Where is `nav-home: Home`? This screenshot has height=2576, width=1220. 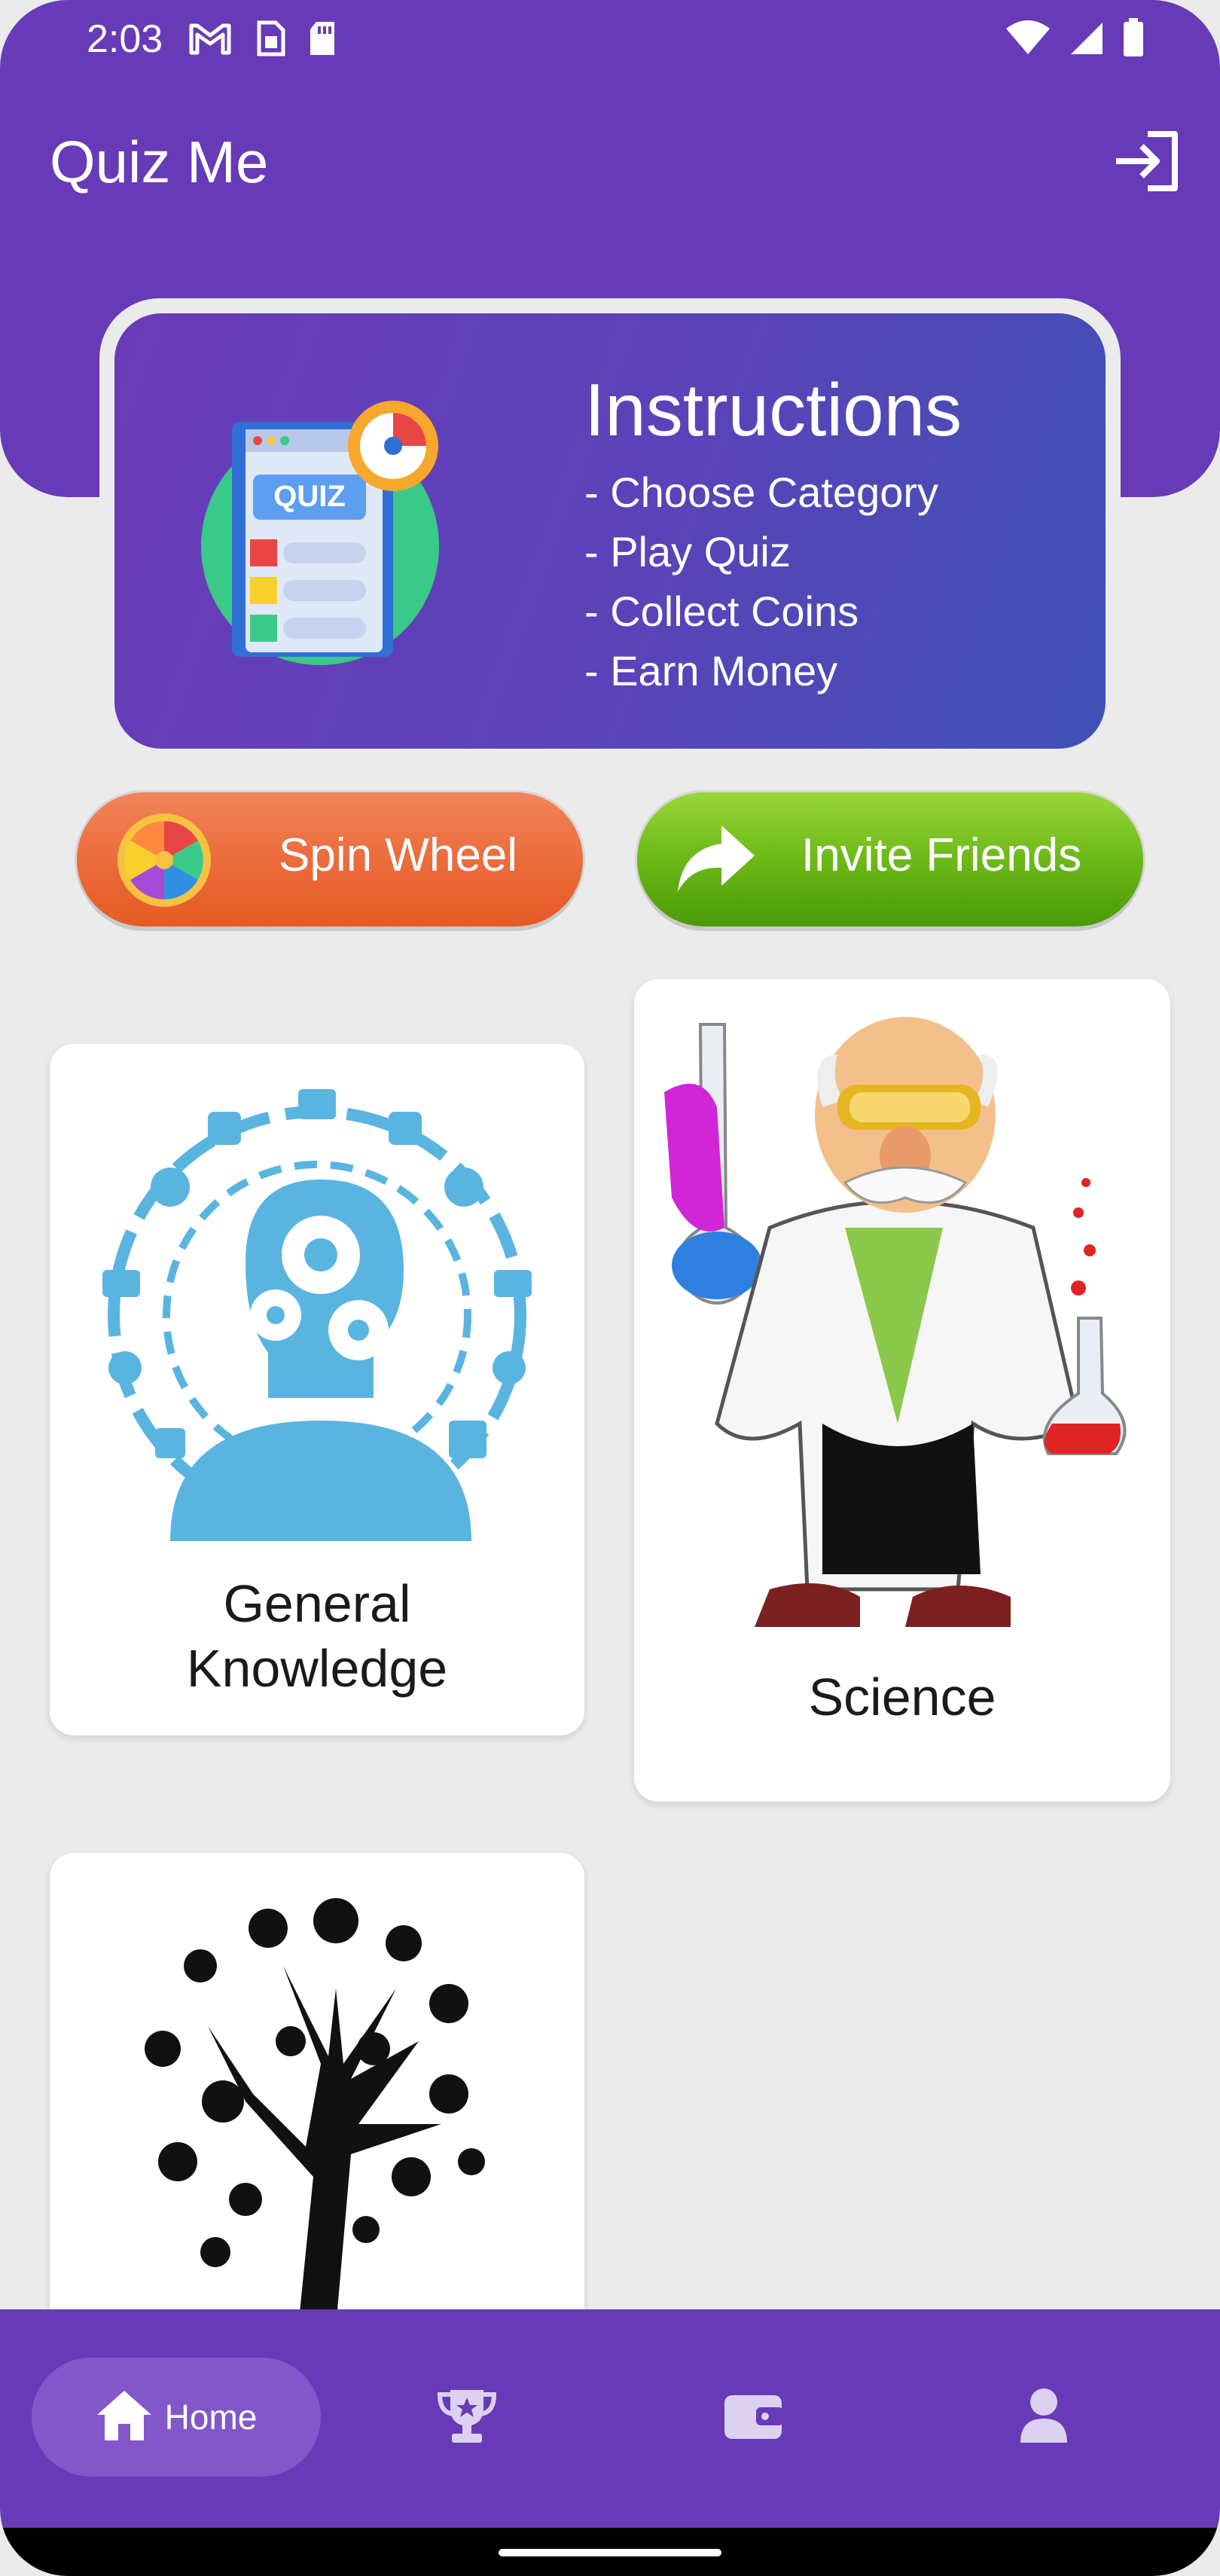
nav-home: Home is located at coordinates (176, 2418).